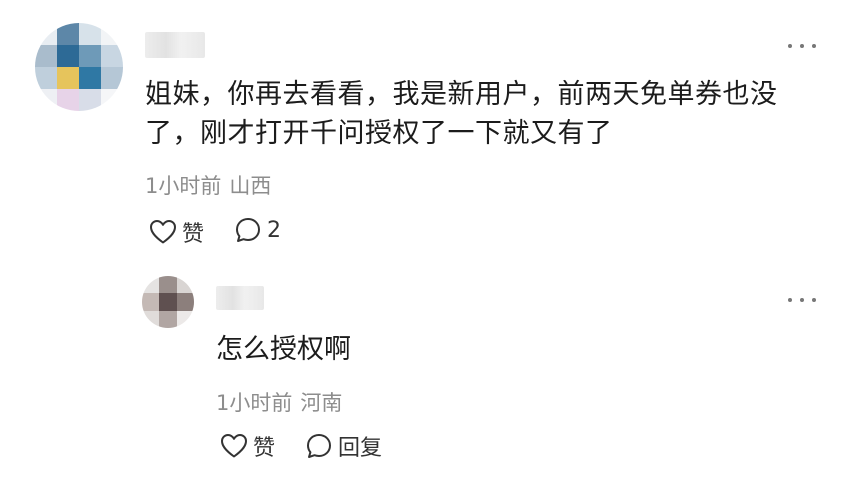  I want to click on comment-meta: 1小时前 山西, so click(208, 185).